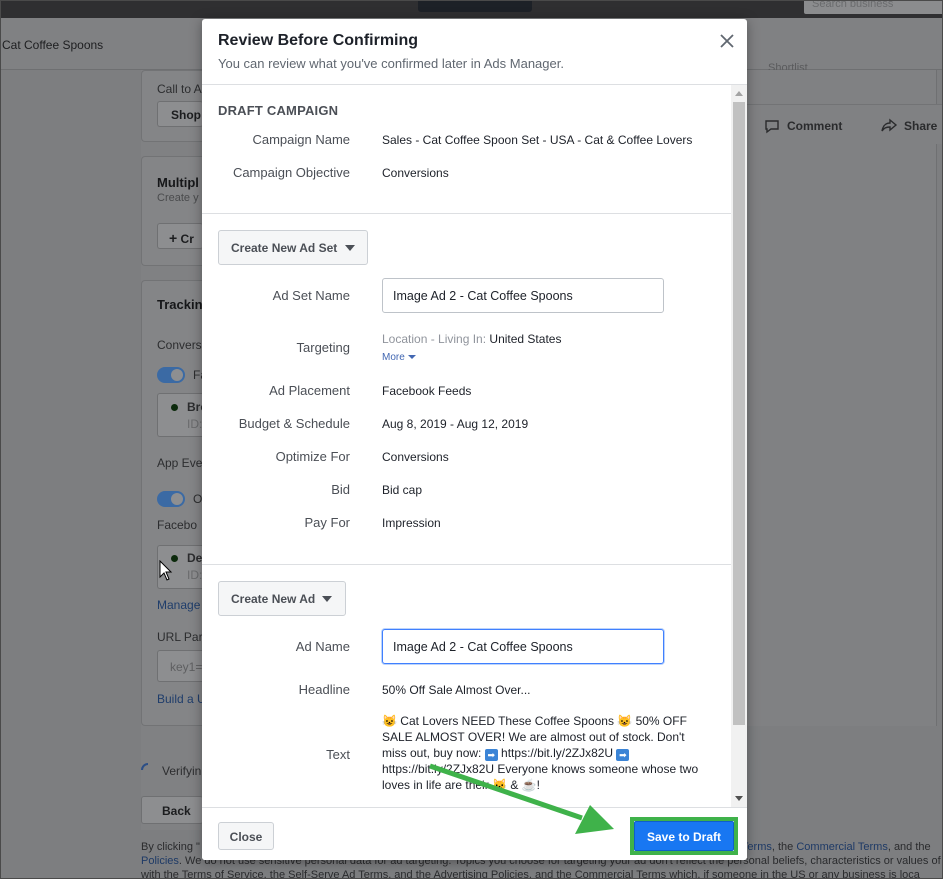  What do you see at coordinates (393, 357) in the screenshot?
I see `targeting-more-label: More` at bounding box center [393, 357].